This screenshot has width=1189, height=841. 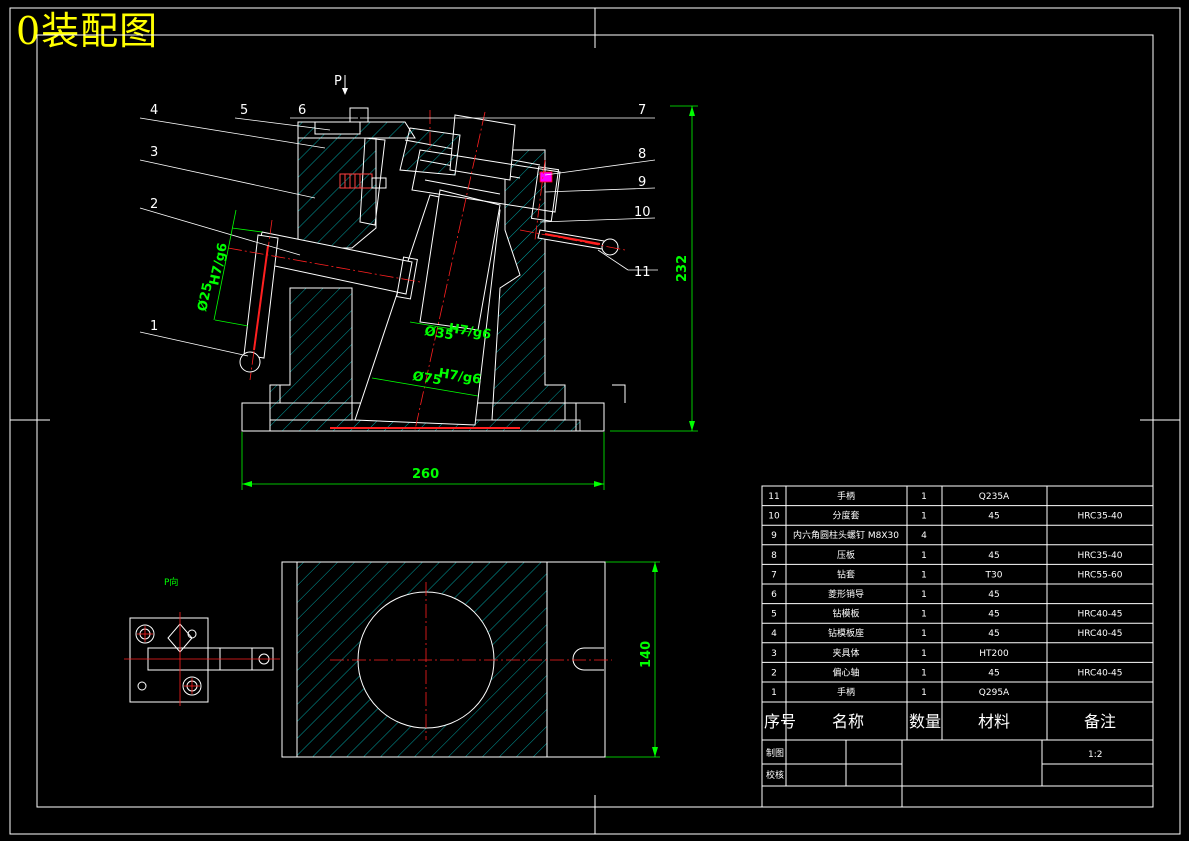 What do you see at coordinates (154, 110) in the screenshot?
I see `balloon-4: 4` at bounding box center [154, 110].